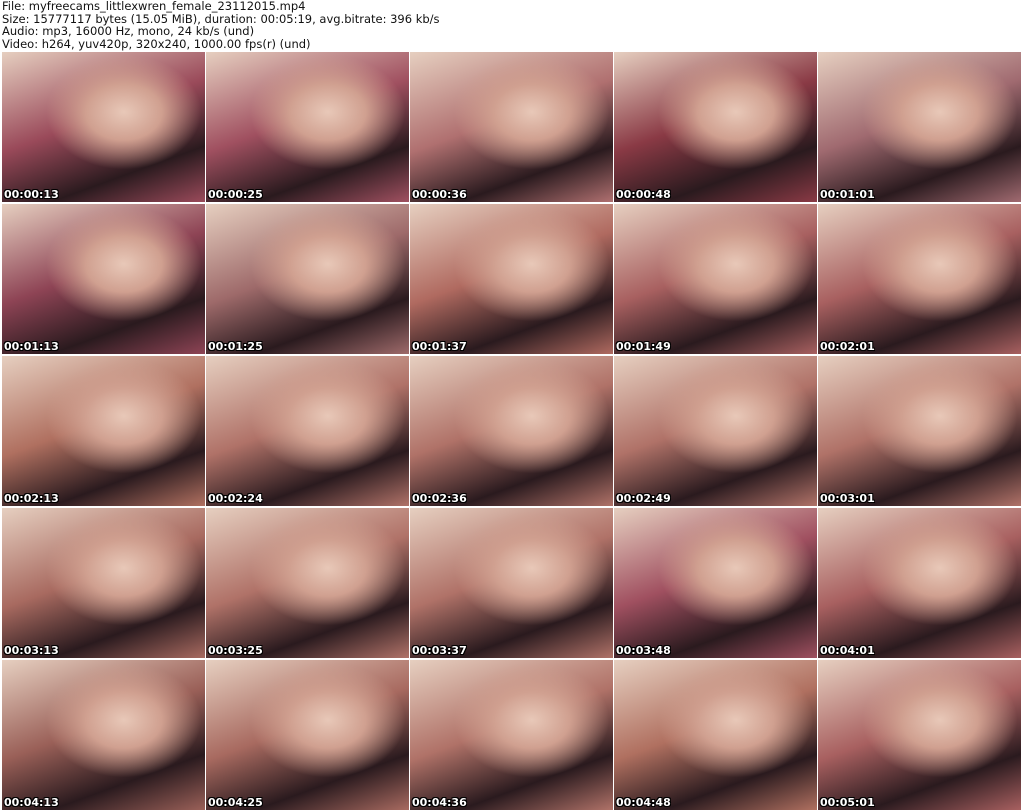 The image size is (1024, 811). Describe the element at coordinates (31, 650) in the screenshot. I see `timestamp-label: 00:03:13` at that location.